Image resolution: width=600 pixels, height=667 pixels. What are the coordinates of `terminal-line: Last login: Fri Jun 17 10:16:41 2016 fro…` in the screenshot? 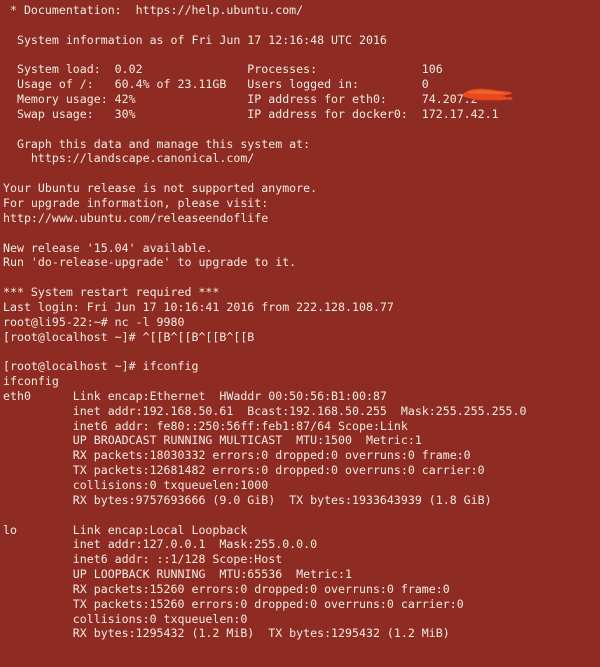 It's located at (198, 306).